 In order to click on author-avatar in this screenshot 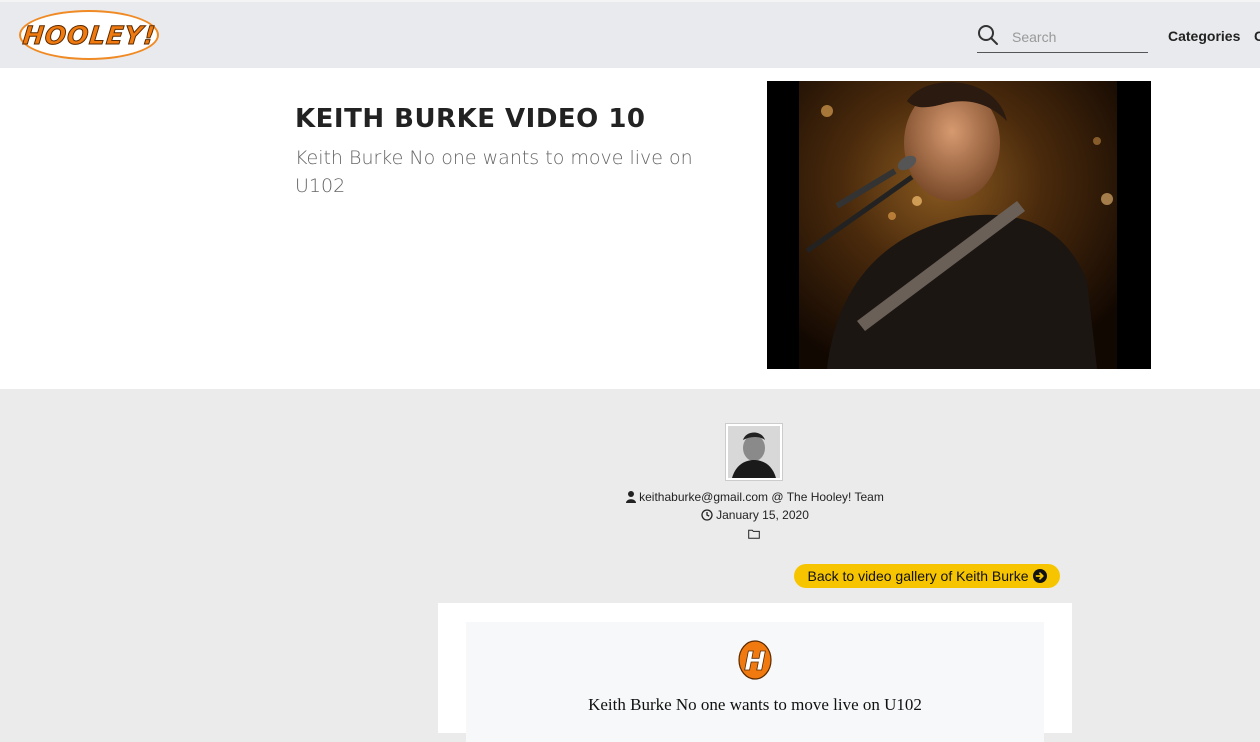, I will do `click(754, 452)`.